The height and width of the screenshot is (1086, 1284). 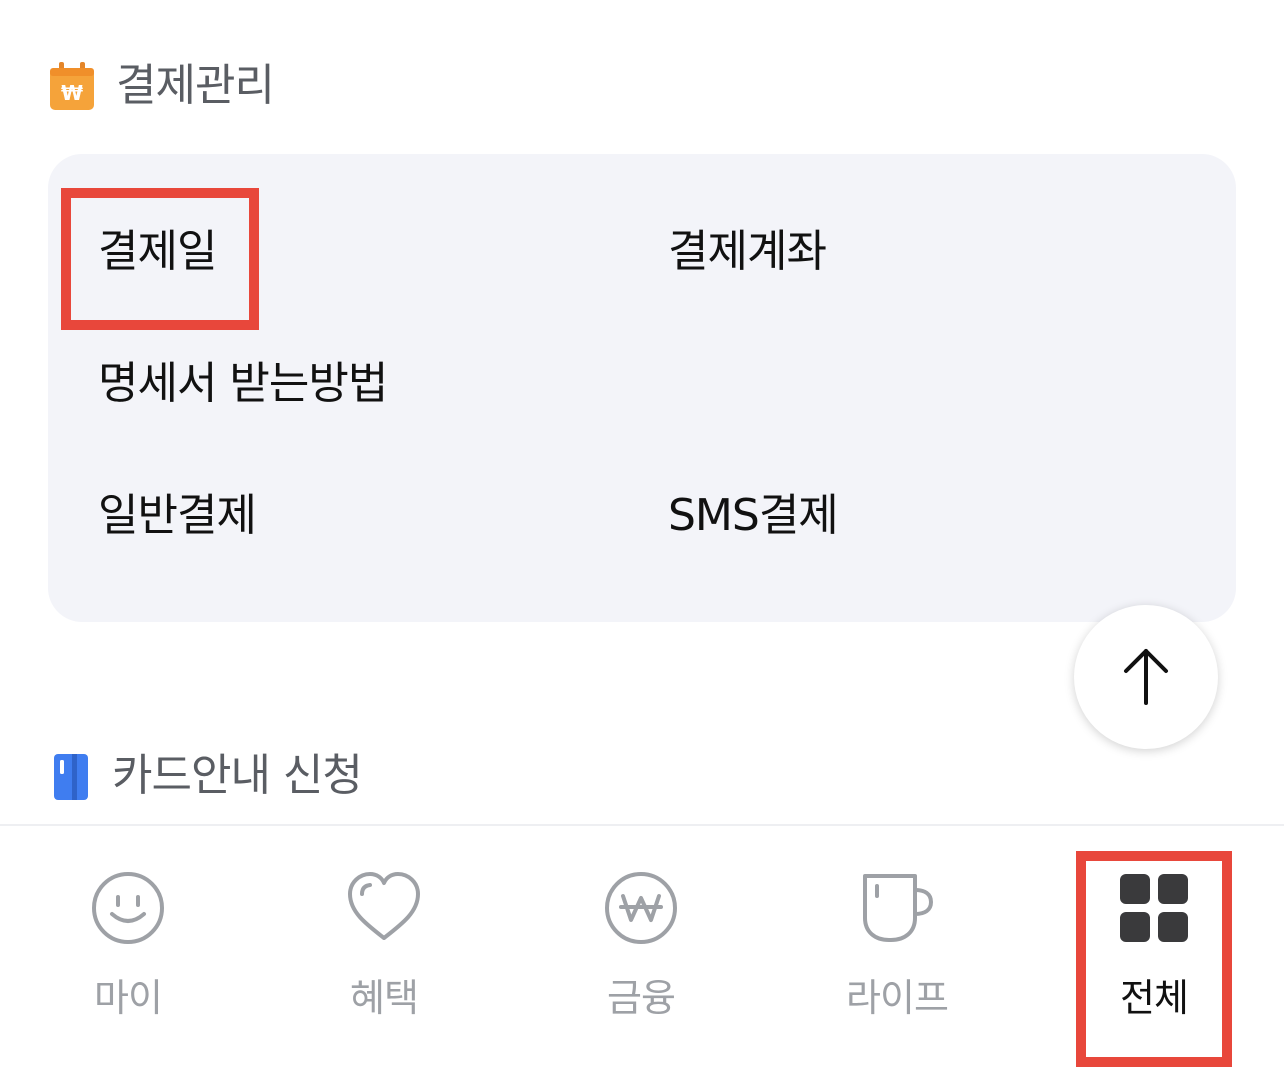 What do you see at coordinates (384, 906) in the screenshot?
I see `heart-icon` at bounding box center [384, 906].